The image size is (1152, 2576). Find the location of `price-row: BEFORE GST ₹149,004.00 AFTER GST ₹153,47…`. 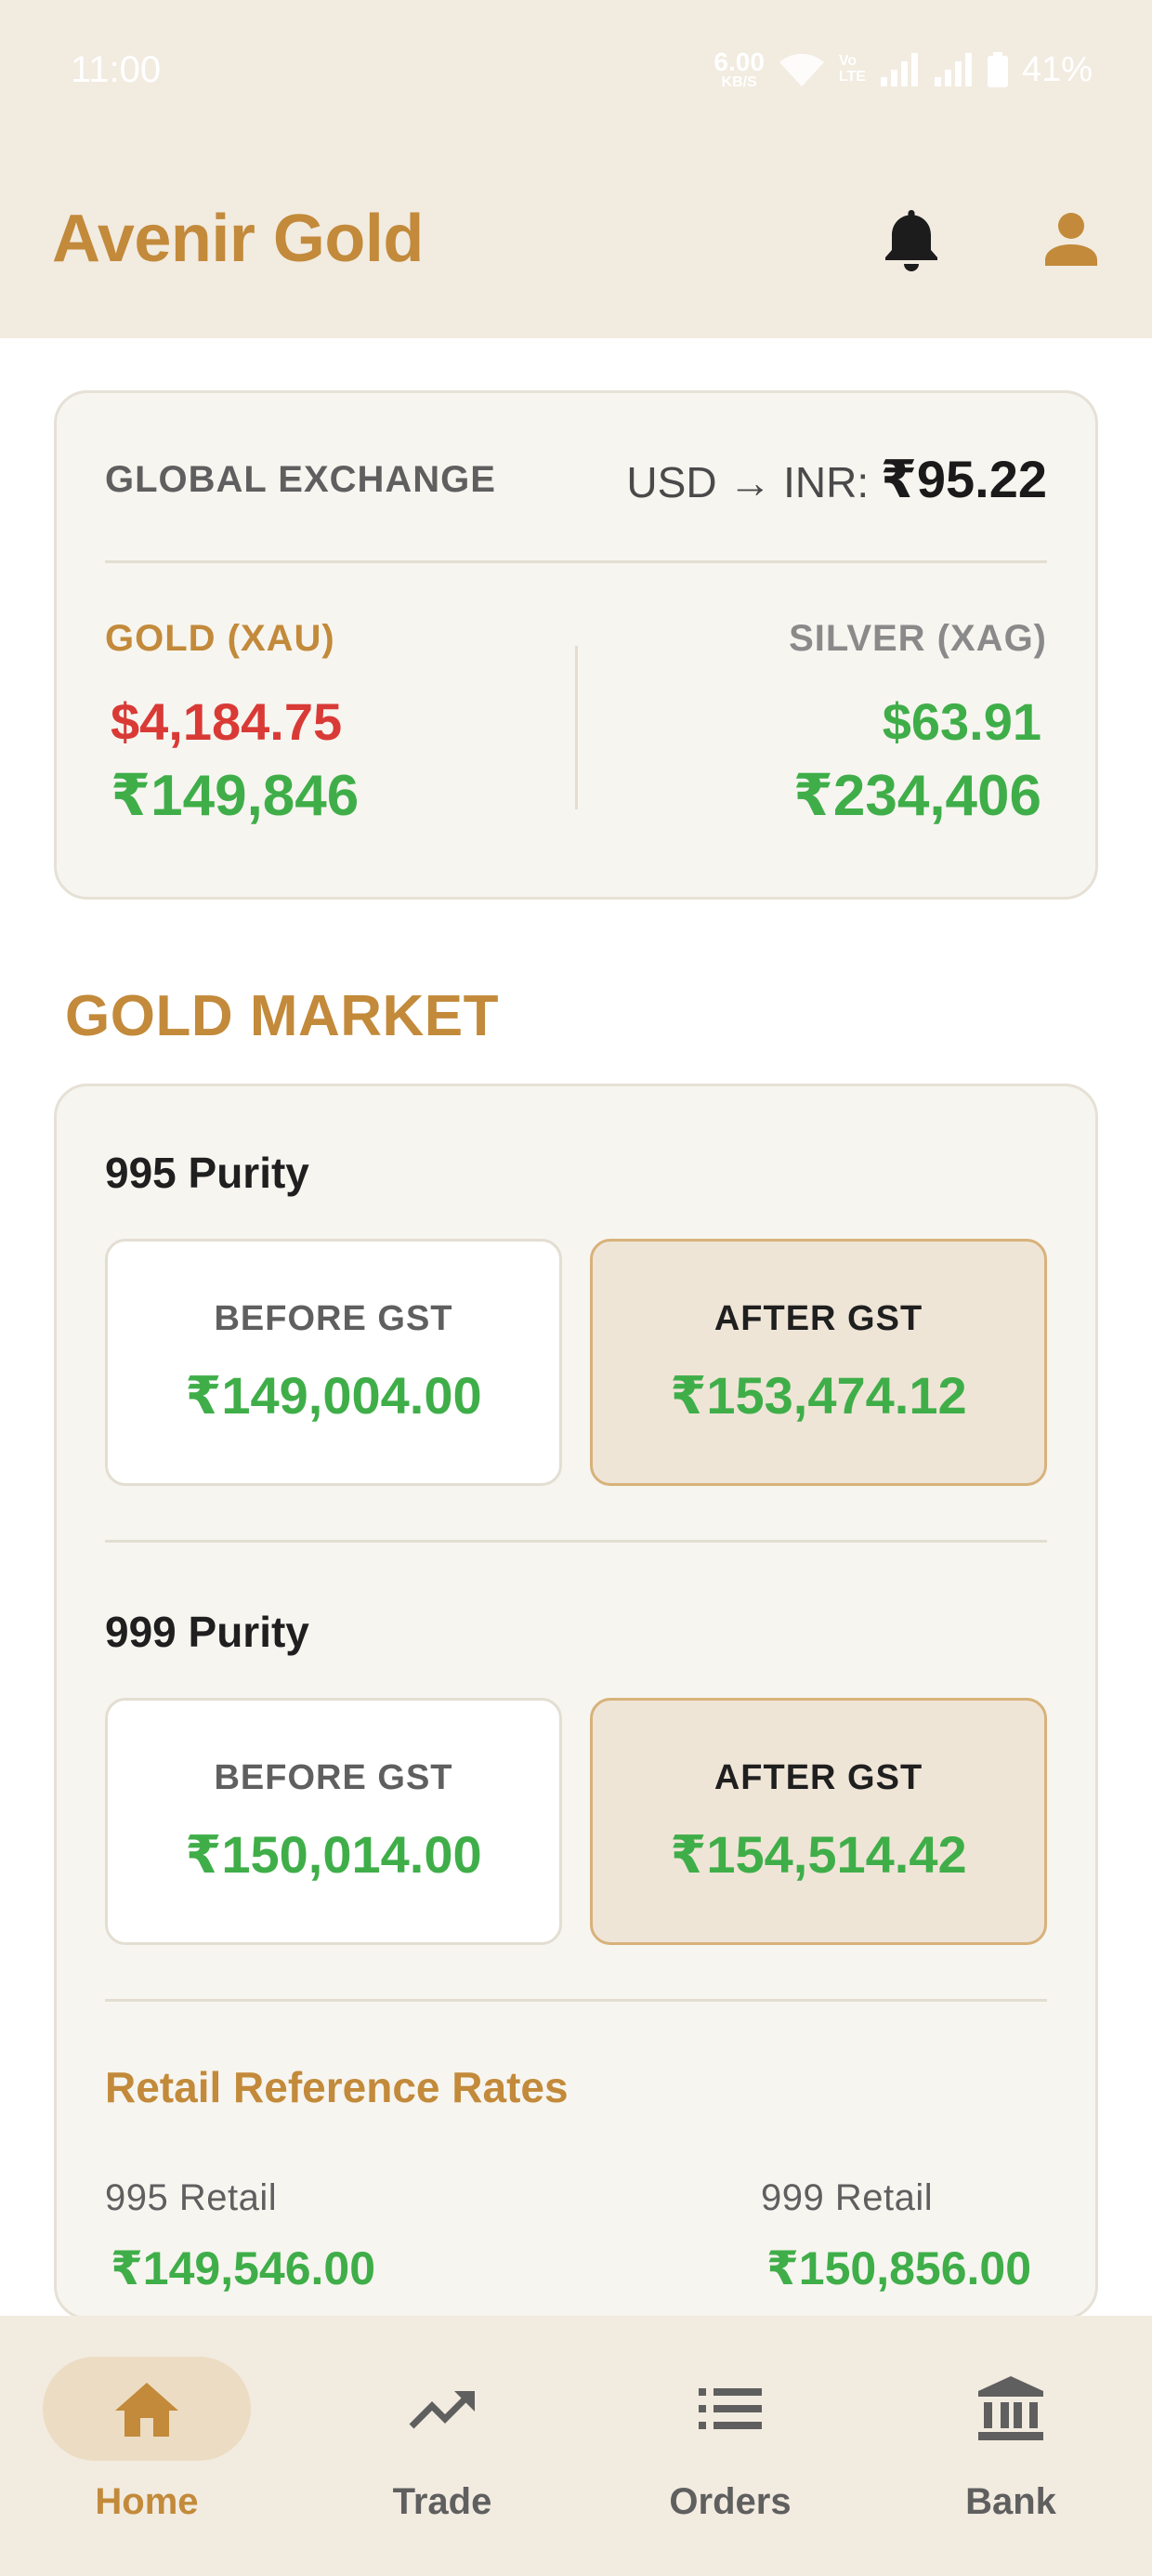

price-row: BEFORE GST ₹149,004.00 AFTER GST ₹153,47… is located at coordinates (576, 1362).